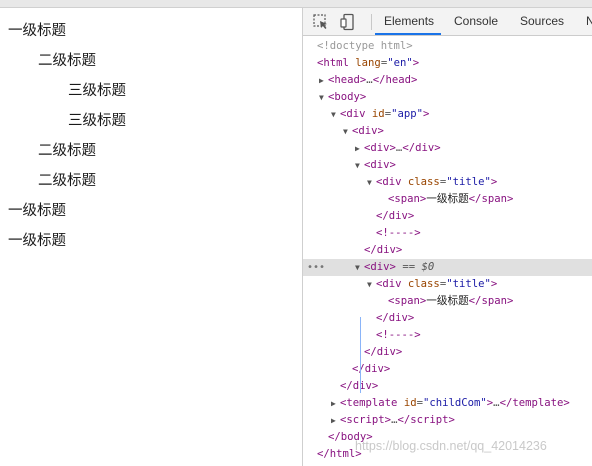 The width and height of the screenshot is (592, 466). I want to click on attr-name: lang, so click(368, 63).